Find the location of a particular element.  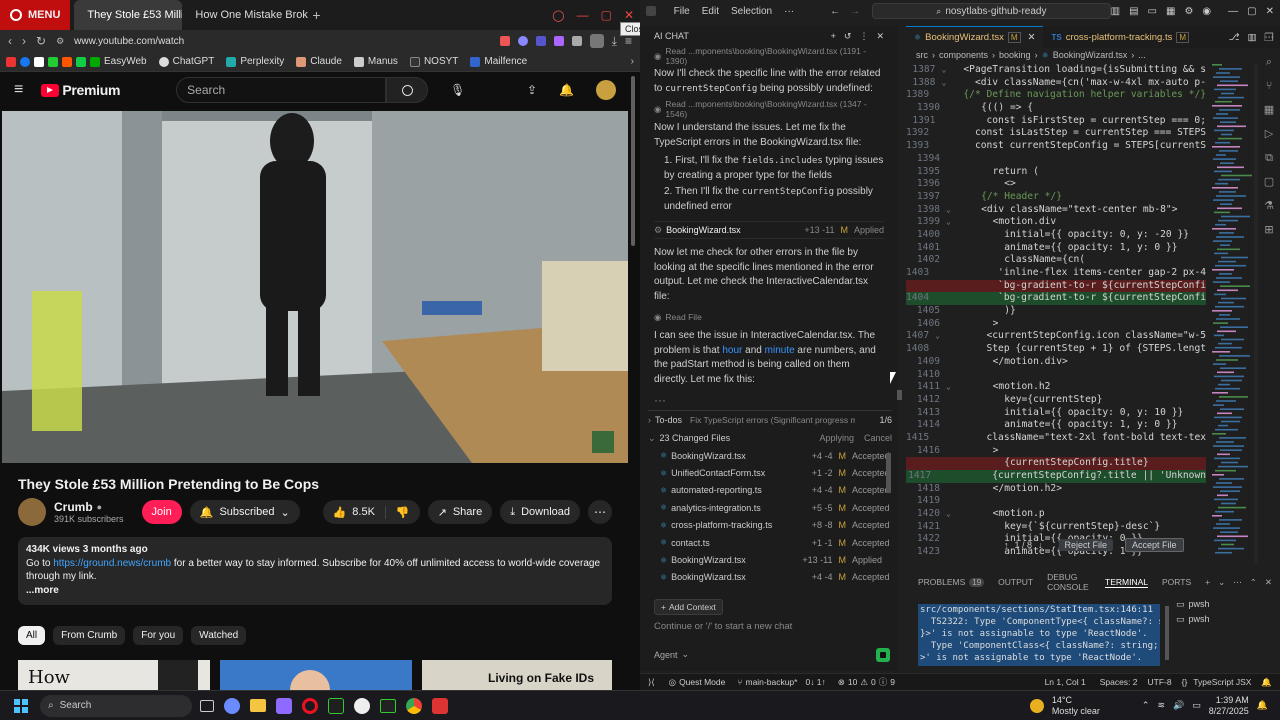

battery-icon: ▭ is located at coordinates (1196, 705).